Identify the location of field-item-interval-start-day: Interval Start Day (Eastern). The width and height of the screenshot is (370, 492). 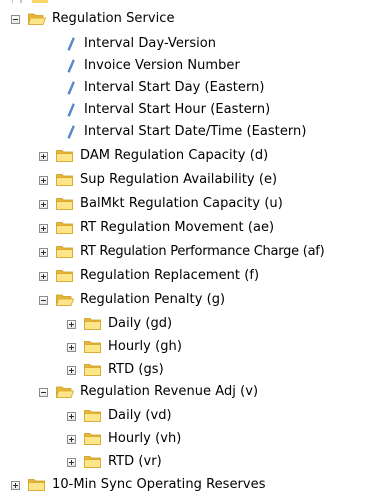
(166, 88).